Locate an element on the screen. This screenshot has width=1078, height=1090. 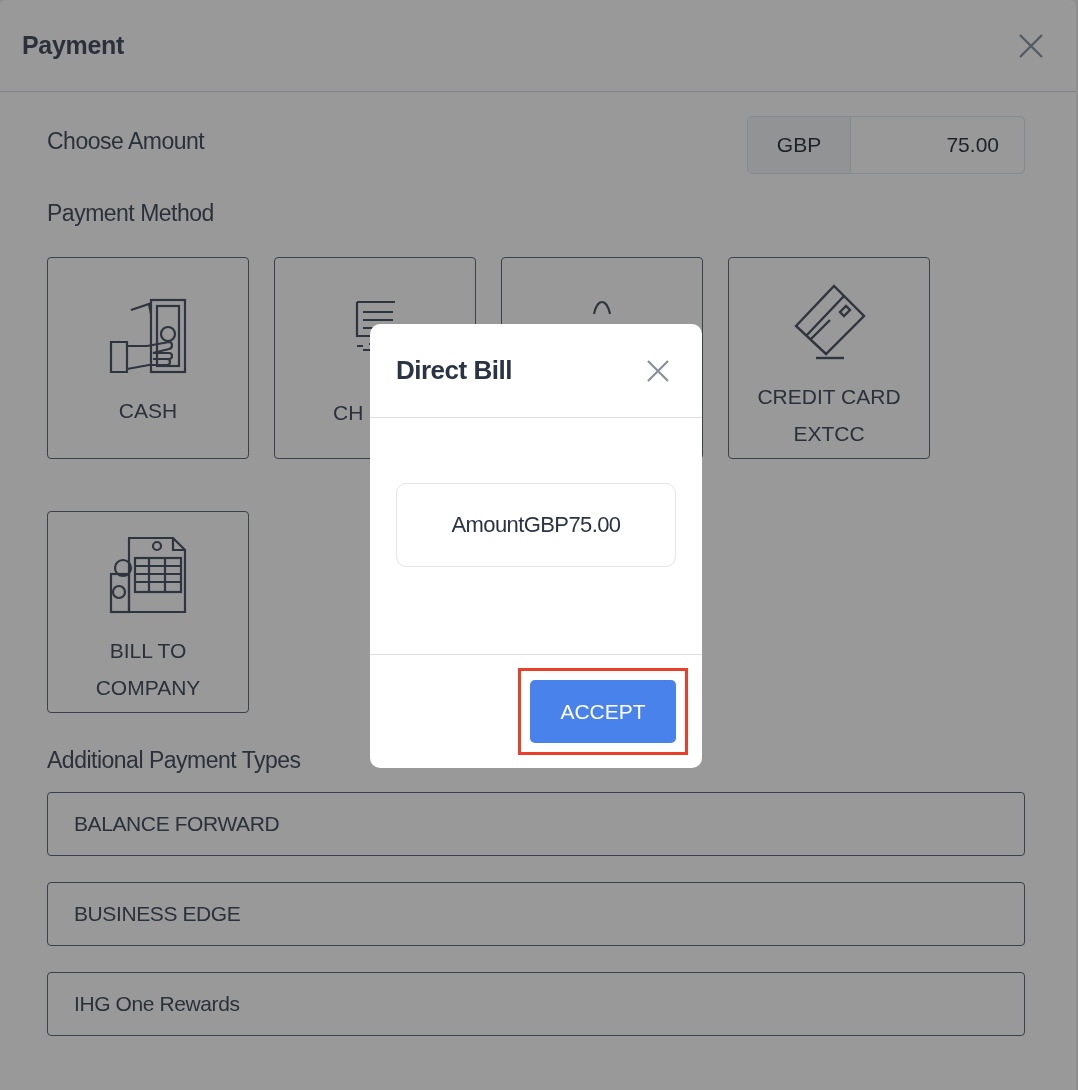
section-label: Additional Payment Types is located at coordinates (174, 760).